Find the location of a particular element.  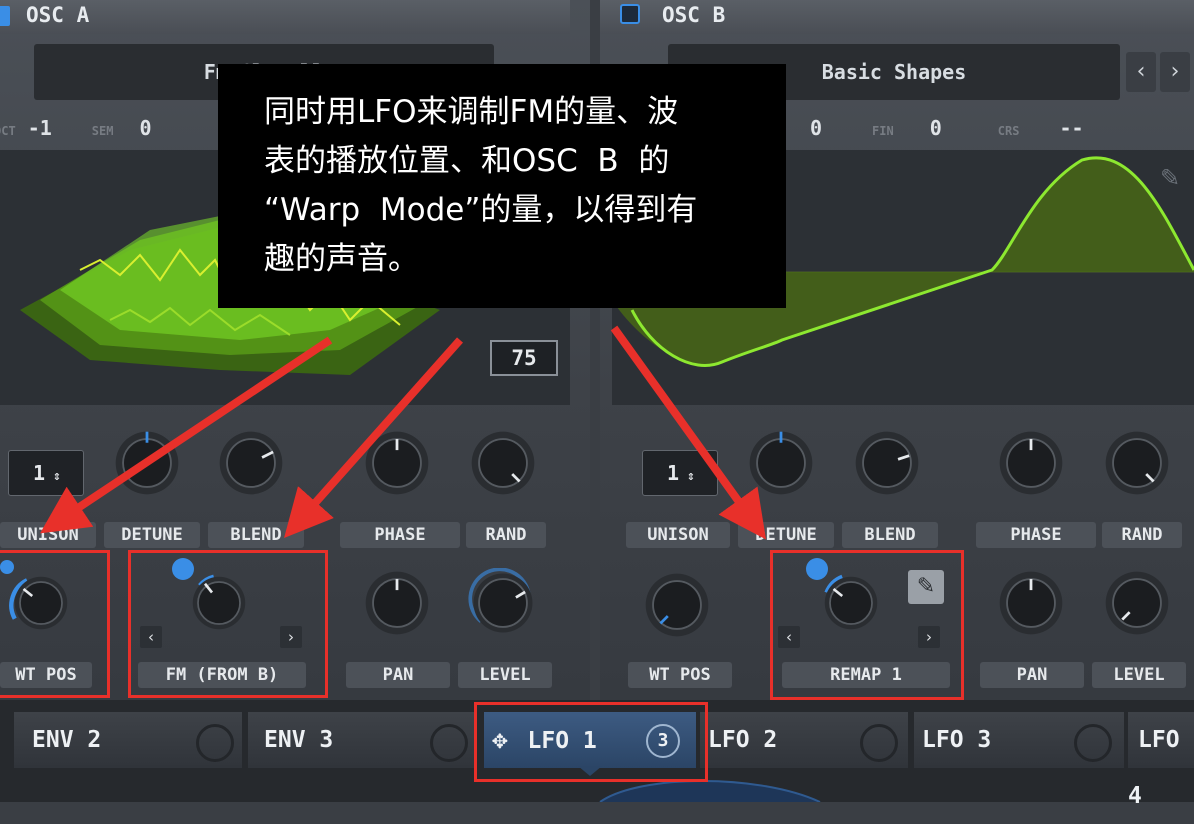

tooltip-line-2: 表的播放位置、和OSC B 的 is located at coordinates (467, 161).